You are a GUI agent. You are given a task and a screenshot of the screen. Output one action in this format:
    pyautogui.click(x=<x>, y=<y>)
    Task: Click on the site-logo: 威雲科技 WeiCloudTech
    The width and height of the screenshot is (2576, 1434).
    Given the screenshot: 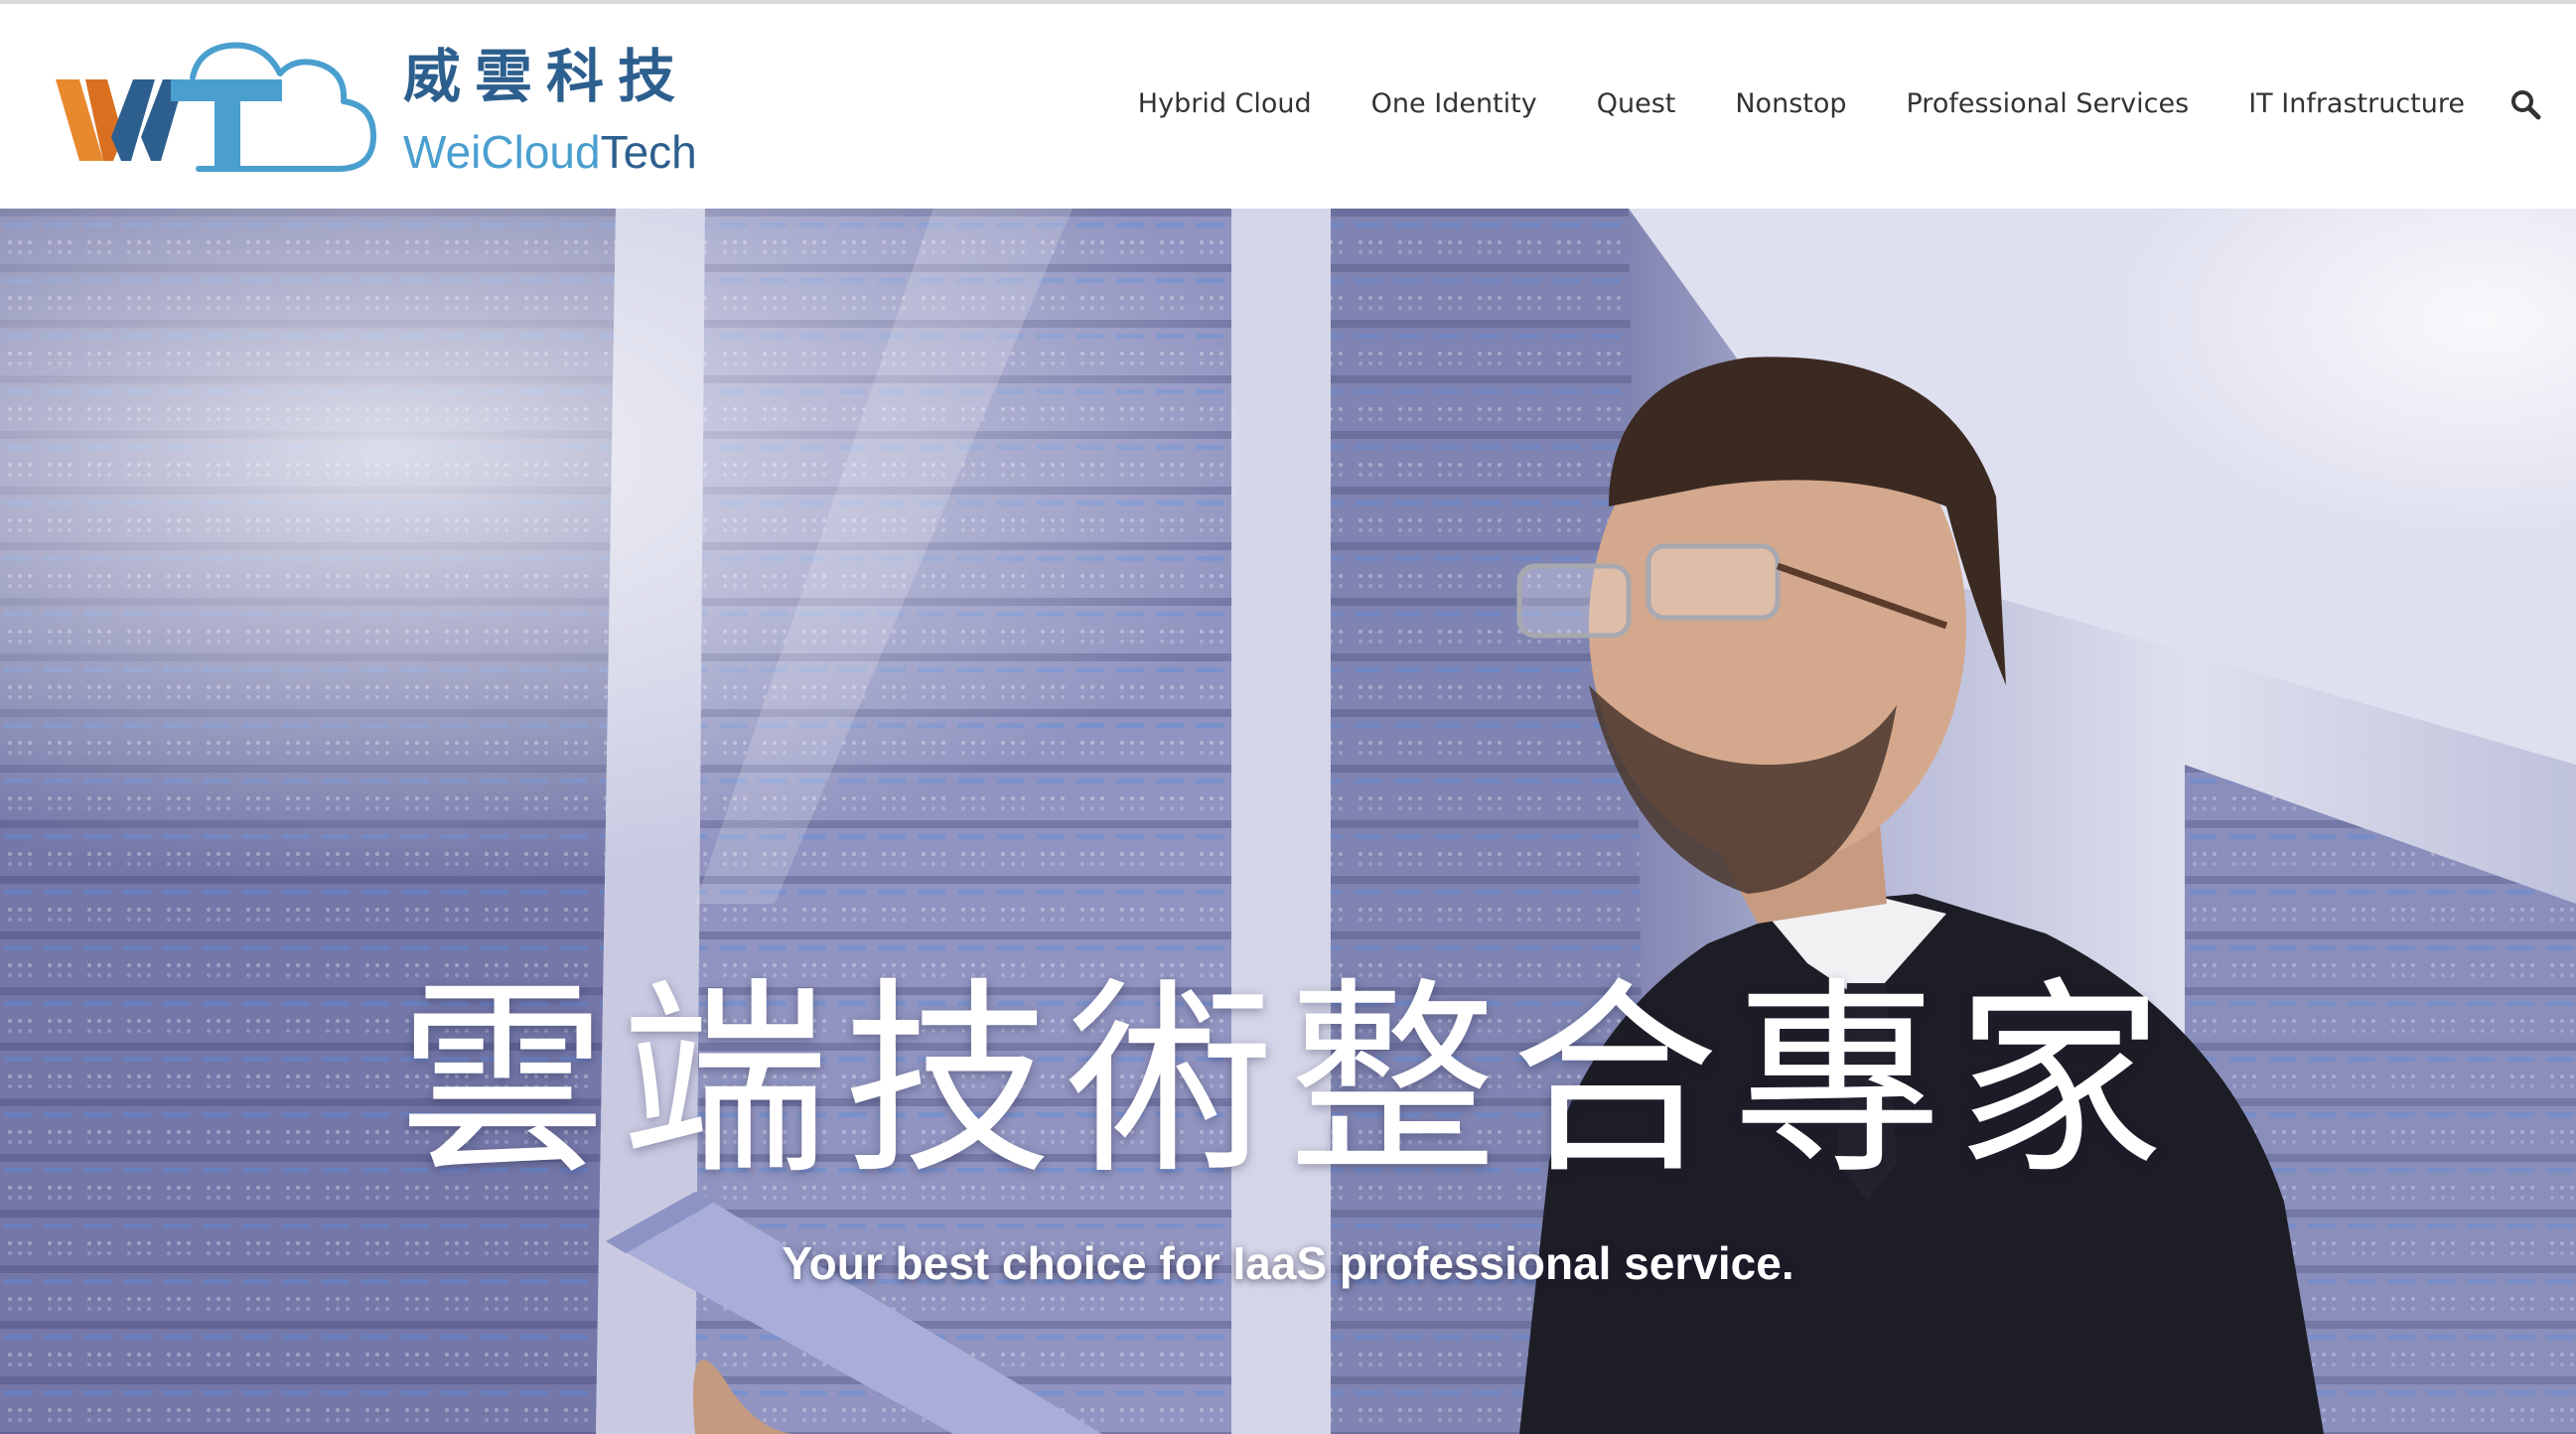 What is the action you would take?
    pyautogui.click(x=387, y=111)
    